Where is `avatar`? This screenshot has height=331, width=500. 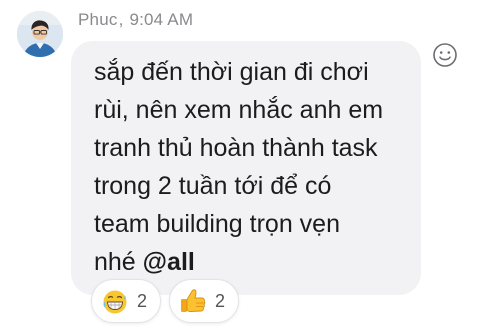
avatar is located at coordinates (40, 34).